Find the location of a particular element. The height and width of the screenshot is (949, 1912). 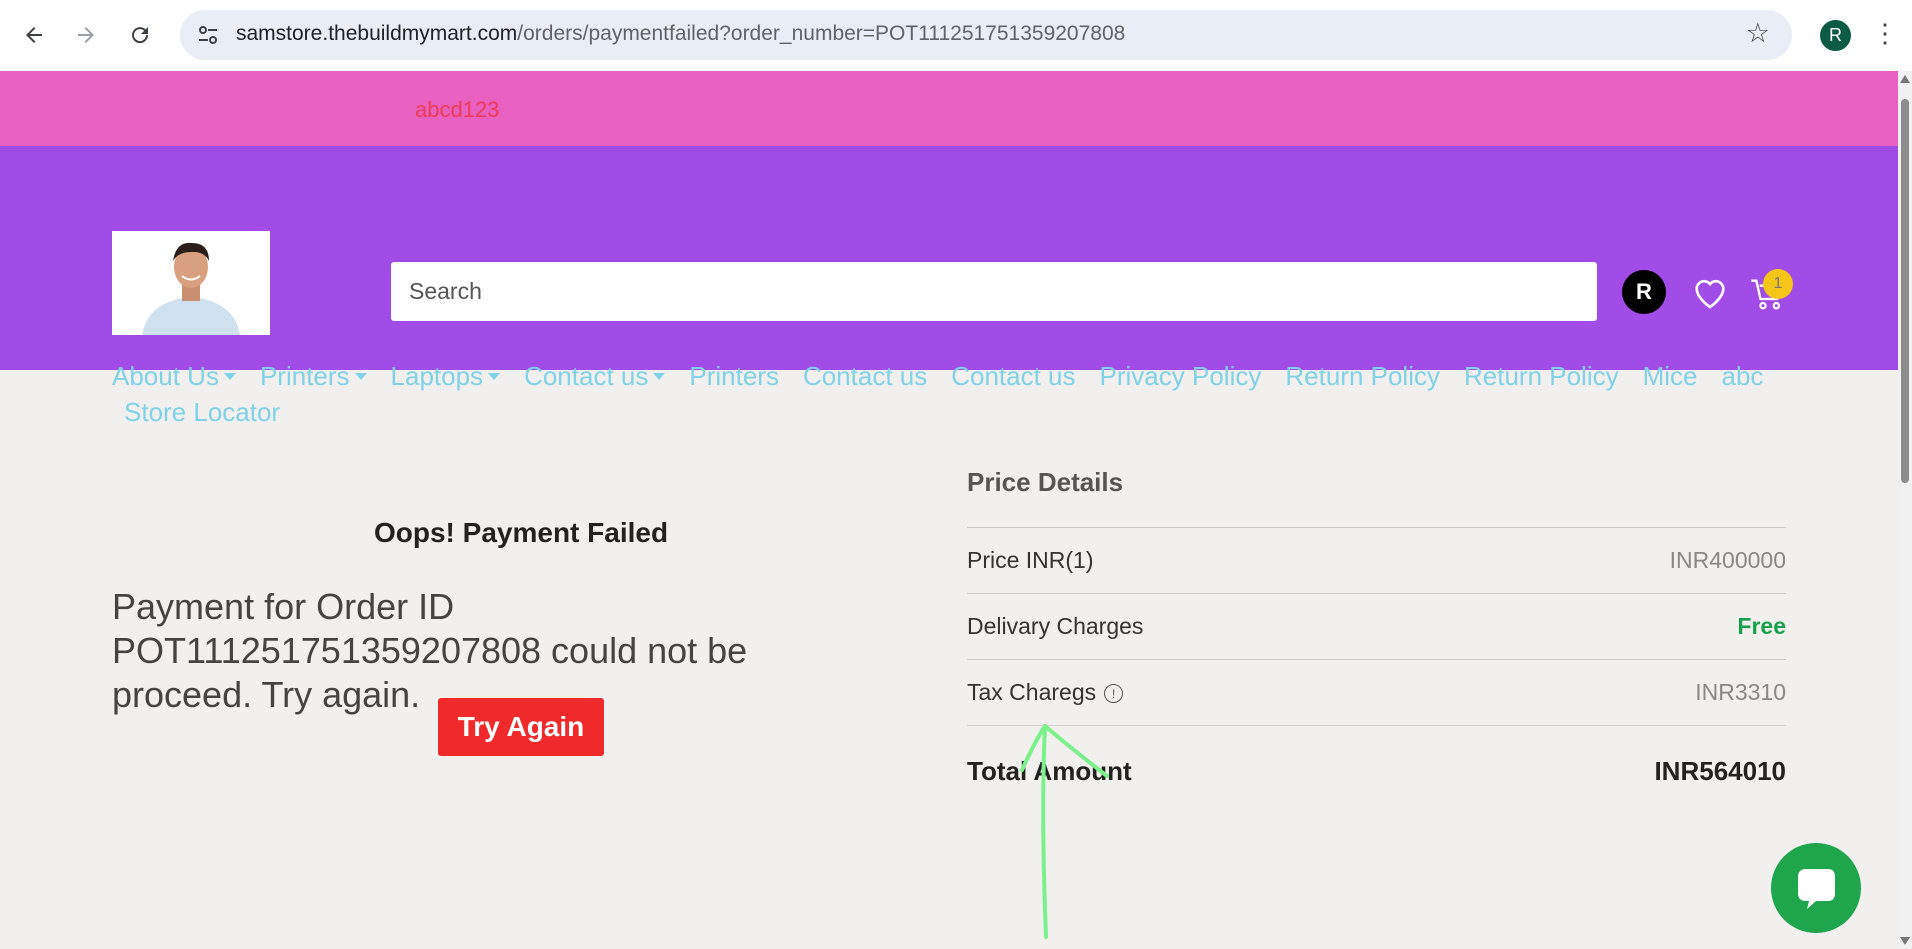

menu-item: Mice is located at coordinates (1670, 376).